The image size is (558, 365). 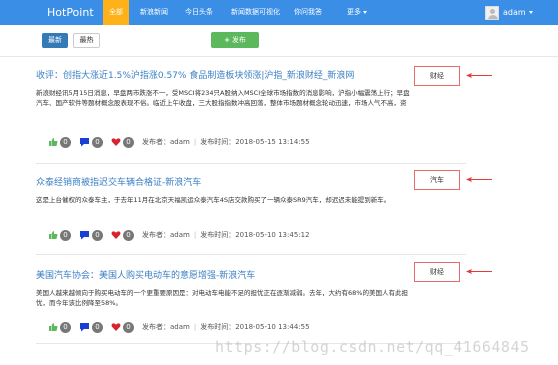 What do you see at coordinates (255, 142) in the screenshot?
I see `post-time: 发布时间：2018-05-15 13:14:55` at bounding box center [255, 142].